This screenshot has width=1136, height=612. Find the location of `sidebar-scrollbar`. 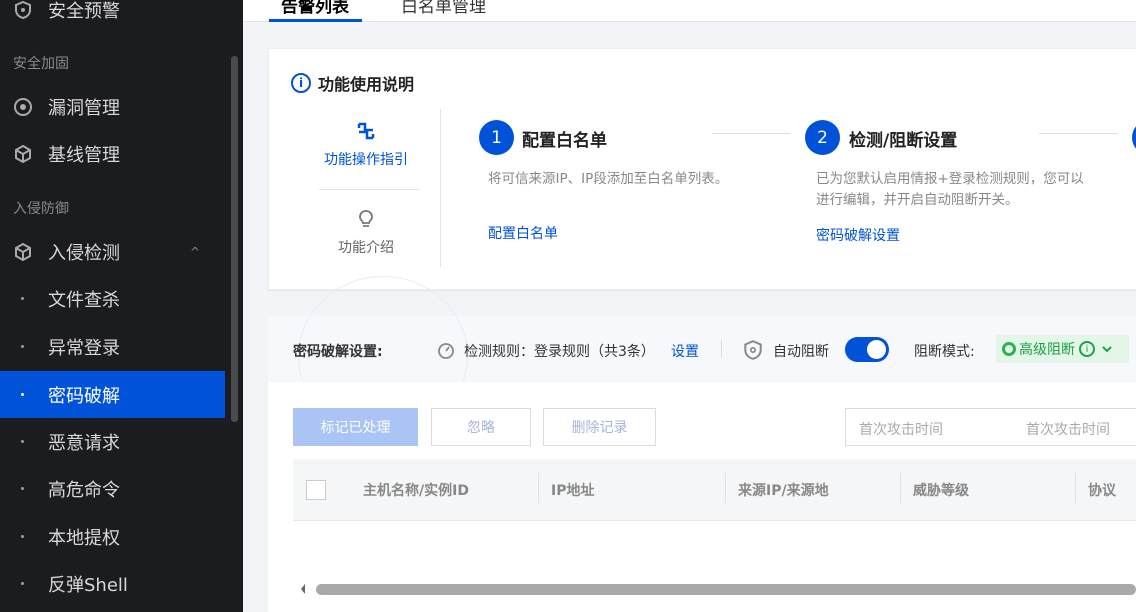

sidebar-scrollbar is located at coordinates (234, 239).